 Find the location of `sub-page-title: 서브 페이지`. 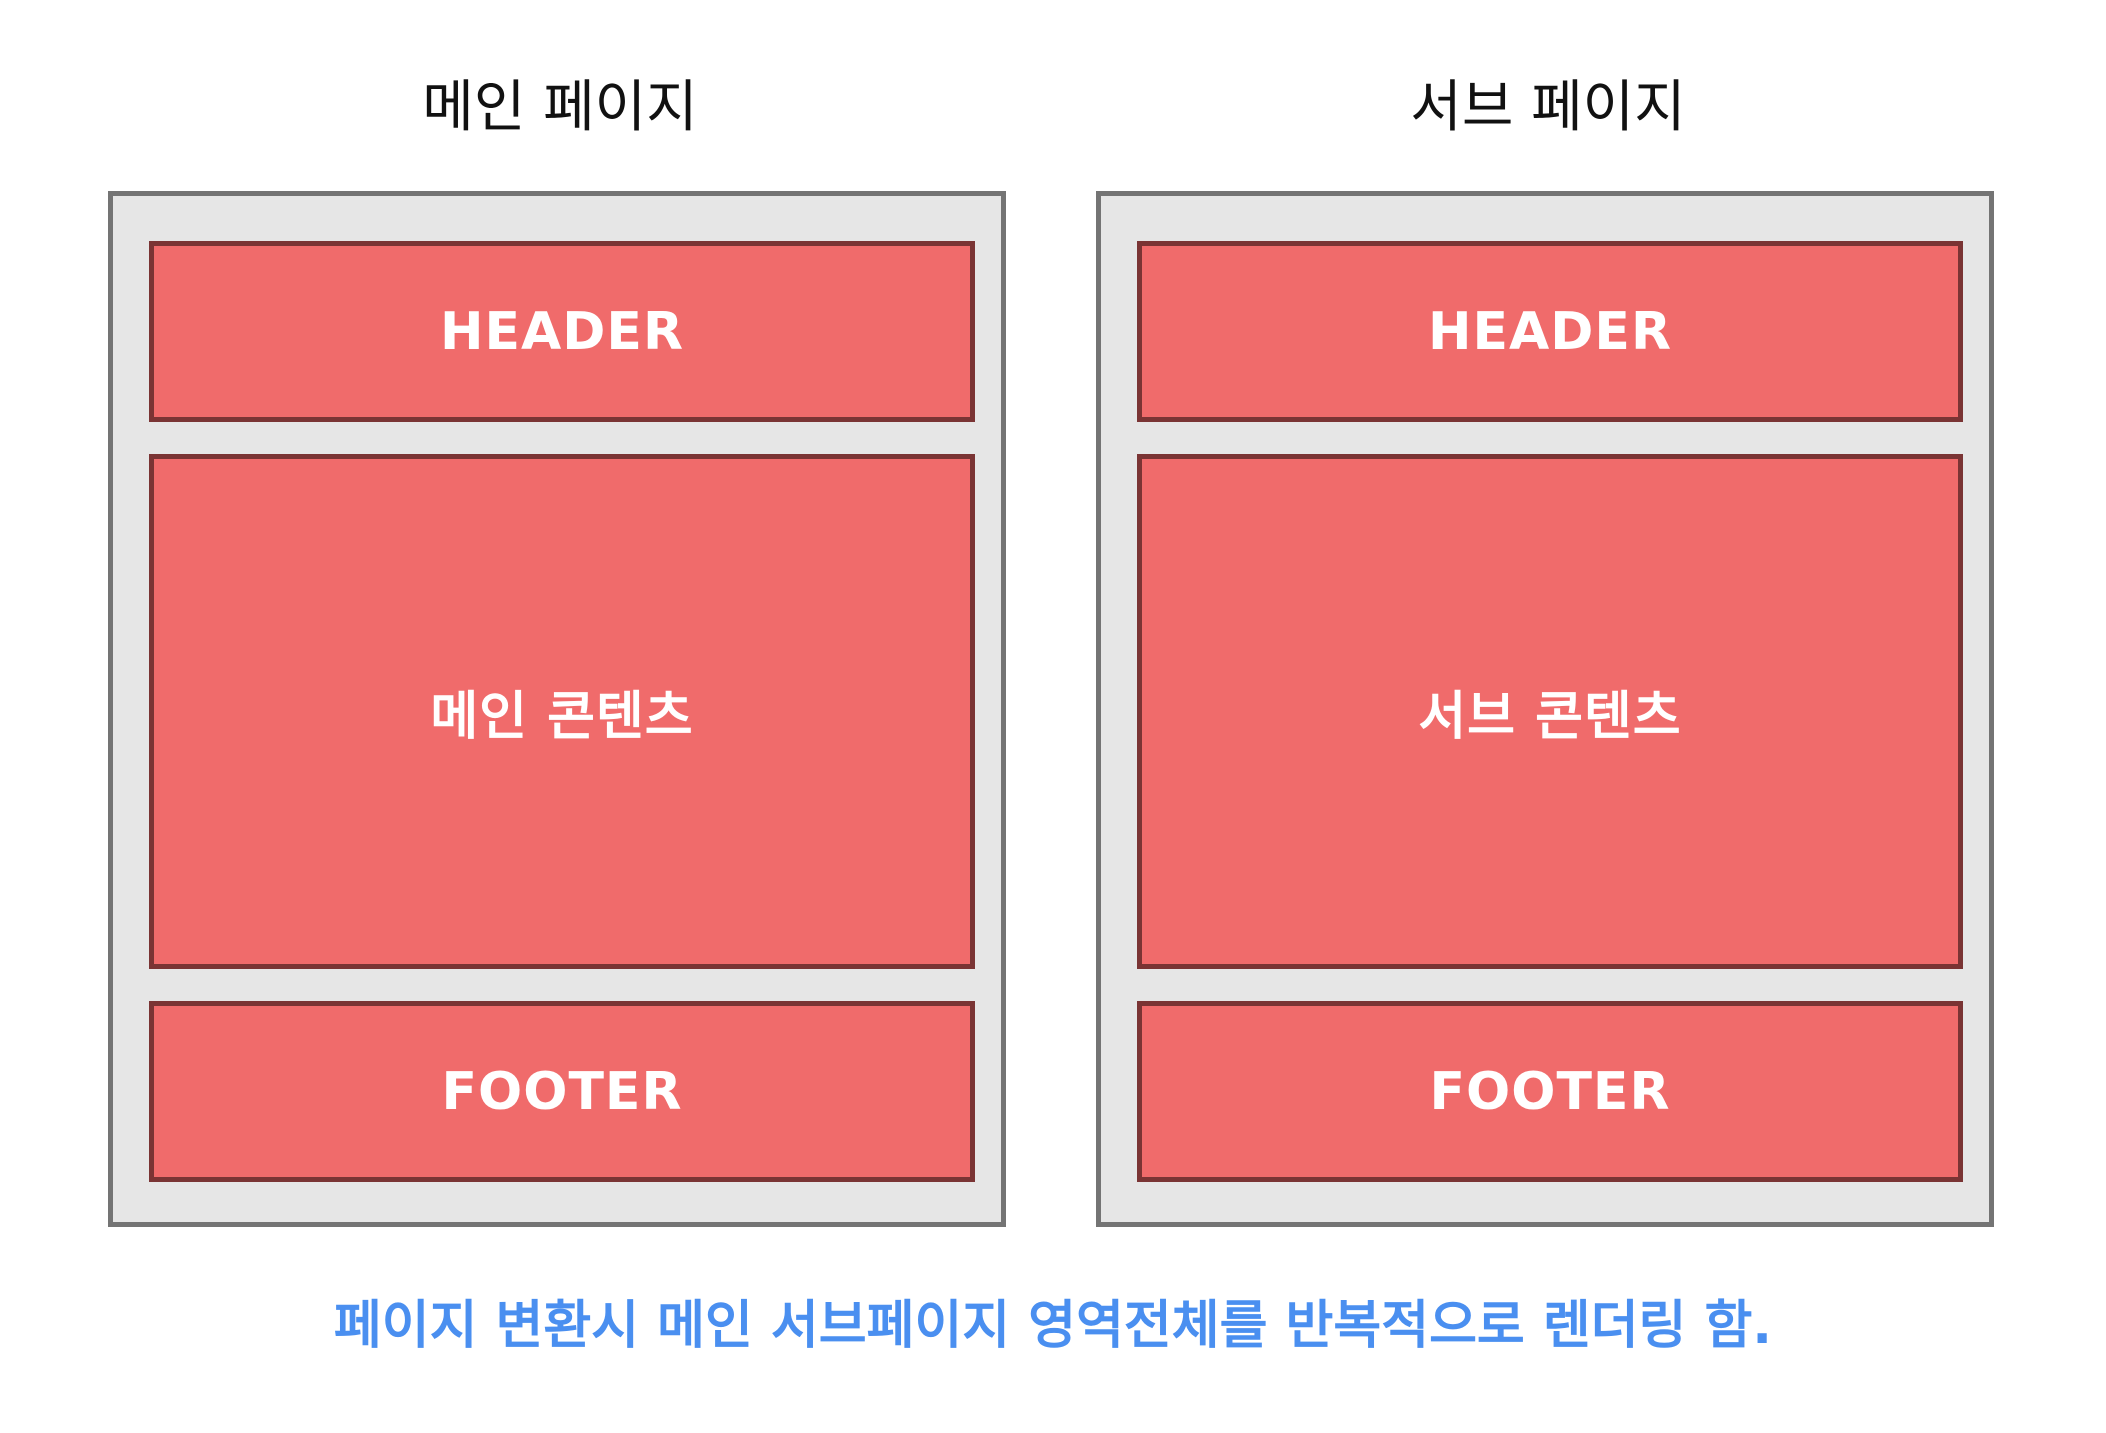

sub-page-title: 서브 페이지 is located at coordinates (1548, 107).